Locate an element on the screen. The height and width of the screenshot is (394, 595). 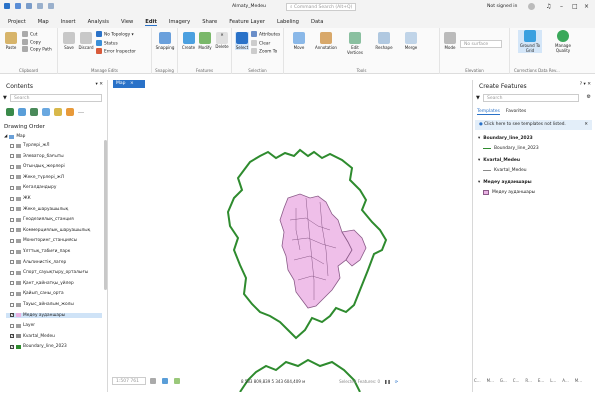
close-tab-icon: × is located at coordinates (132, 83).